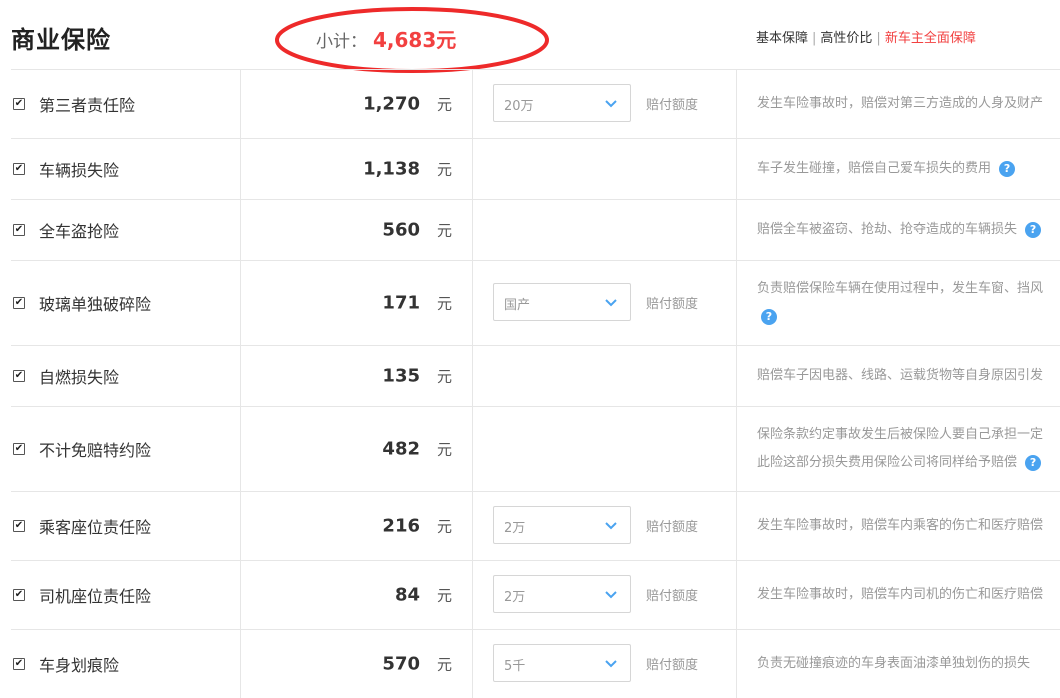 This screenshot has height=698, width=1060. Describe the element at coordinates (908, 376) in the screenshot. I see `description-line: 赔偿车子因电器、线路、运载货物等自身原因引发` at that location.